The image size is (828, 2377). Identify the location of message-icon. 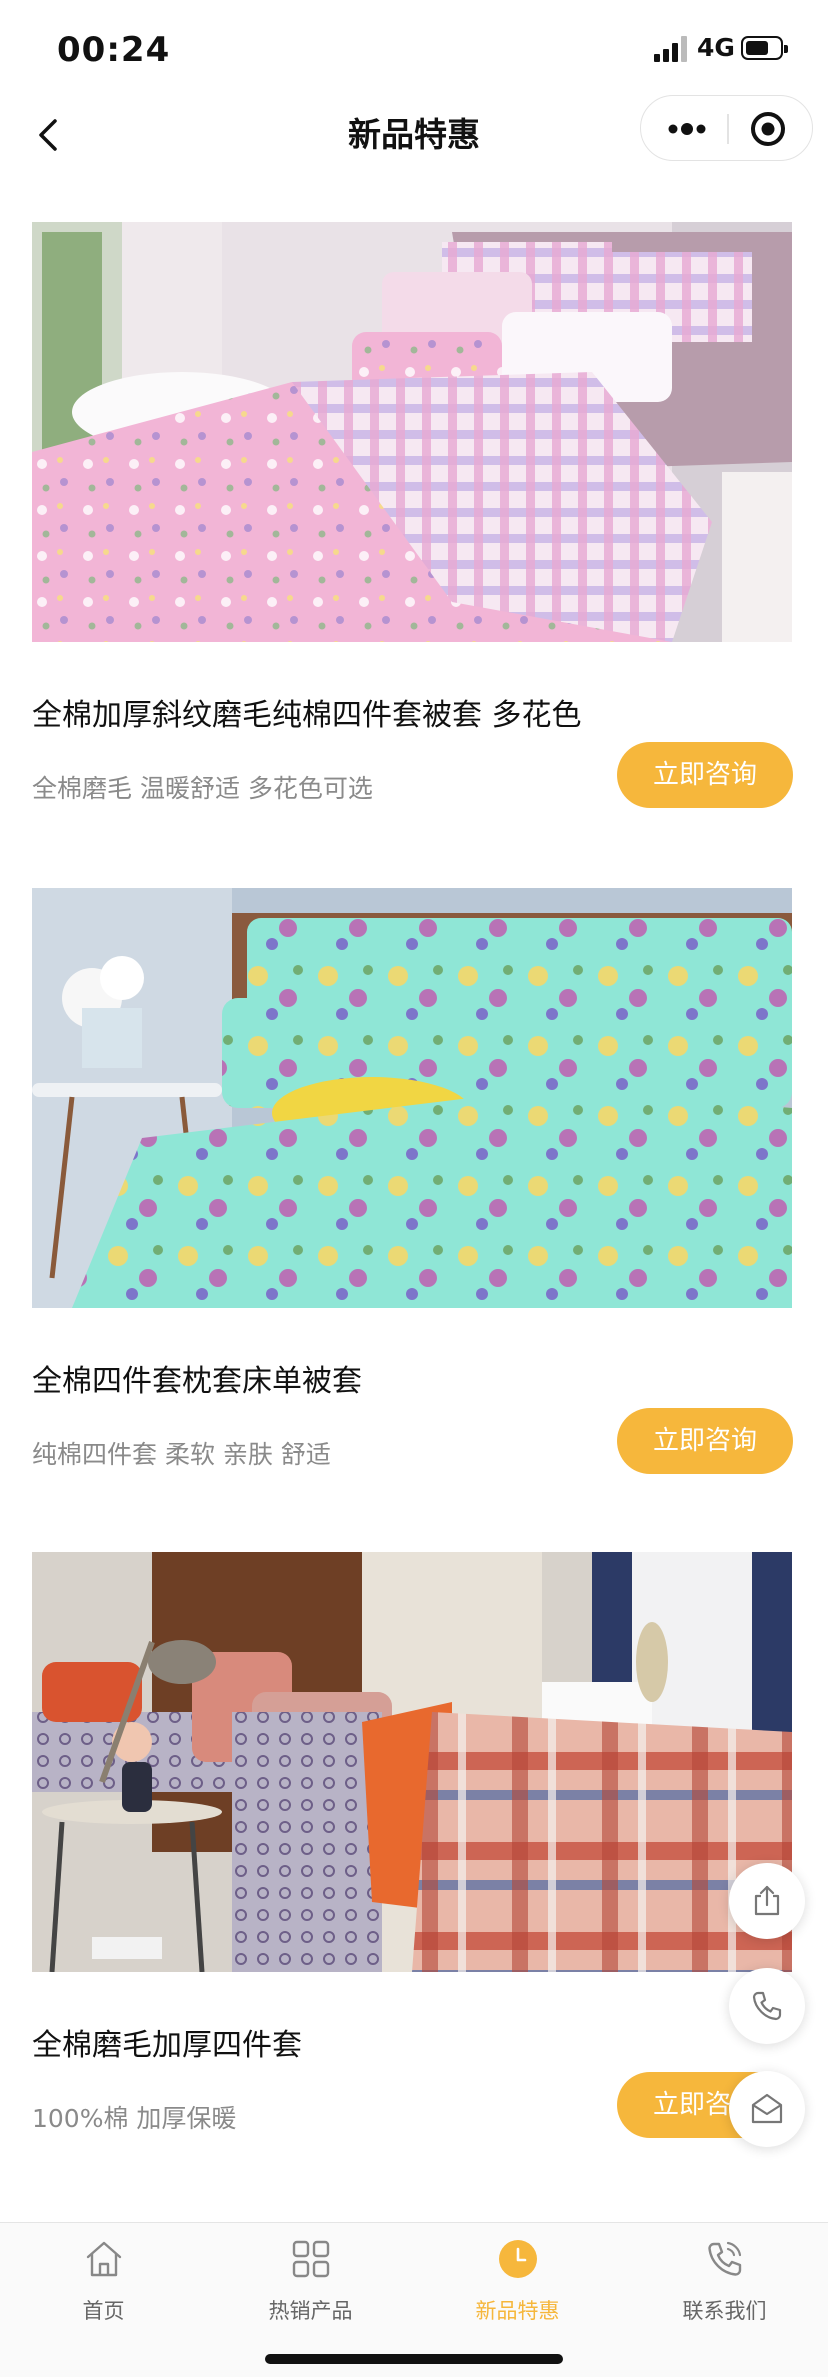
(767, 2108).